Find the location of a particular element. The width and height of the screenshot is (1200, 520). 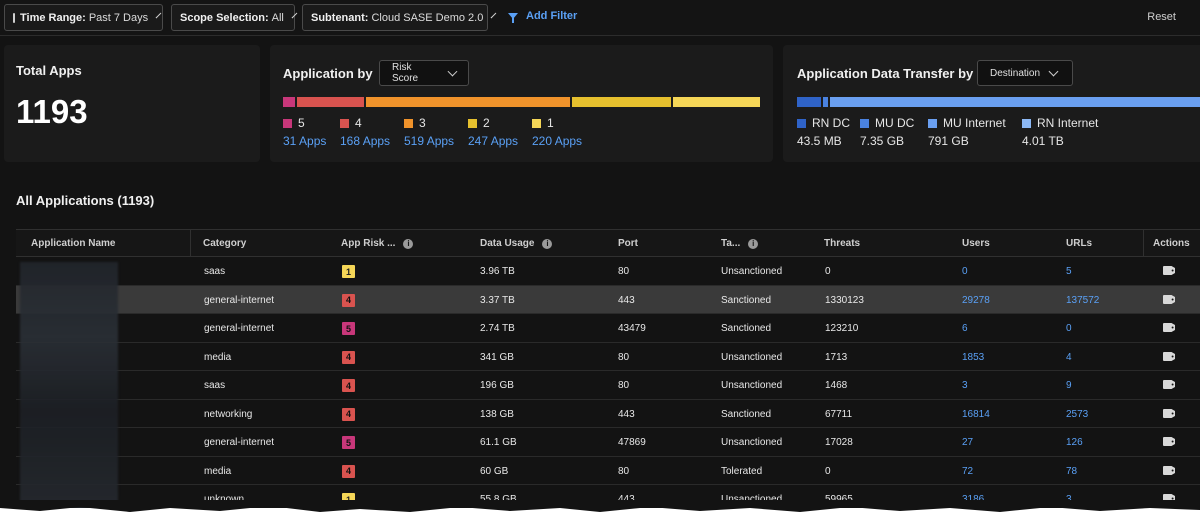

cell-category: media is located at coordinates (218, 471).